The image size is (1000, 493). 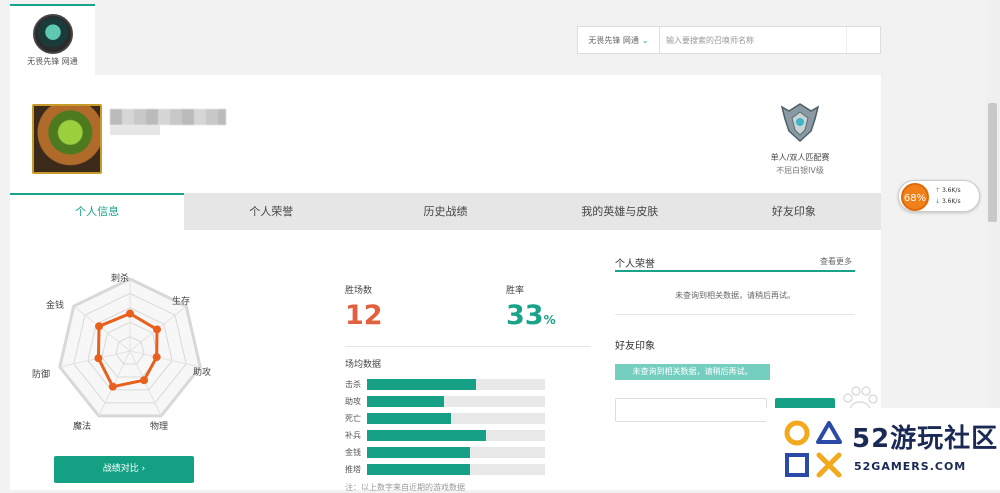 I want to click on stat-bar-label: 金钱, so click(x=353, y=452).